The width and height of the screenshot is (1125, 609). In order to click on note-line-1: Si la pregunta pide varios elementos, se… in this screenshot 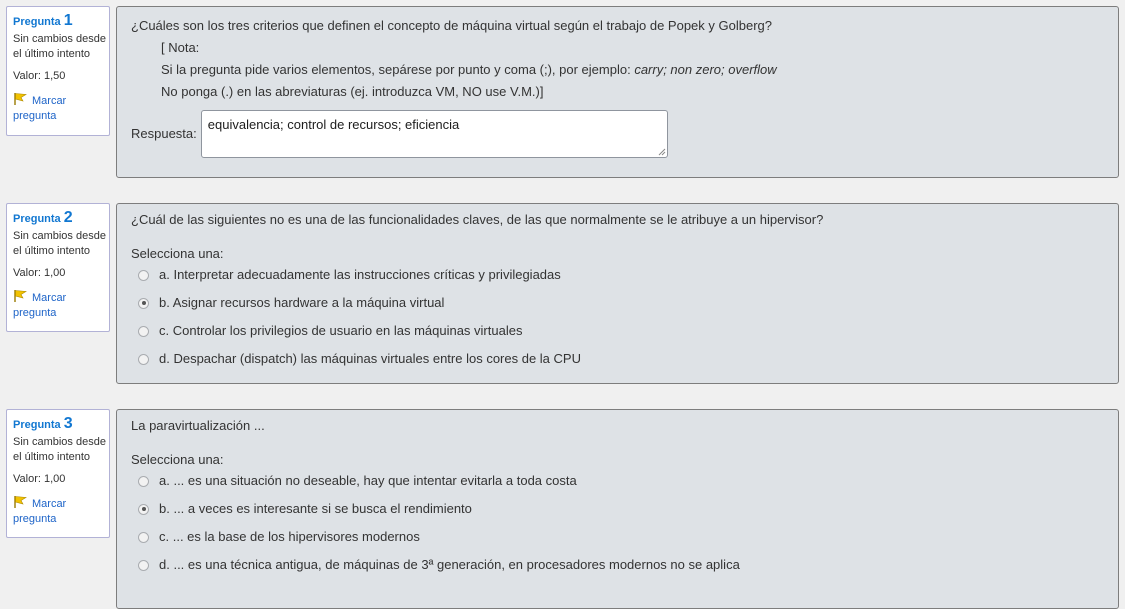, I will do `click(632, 70)`.